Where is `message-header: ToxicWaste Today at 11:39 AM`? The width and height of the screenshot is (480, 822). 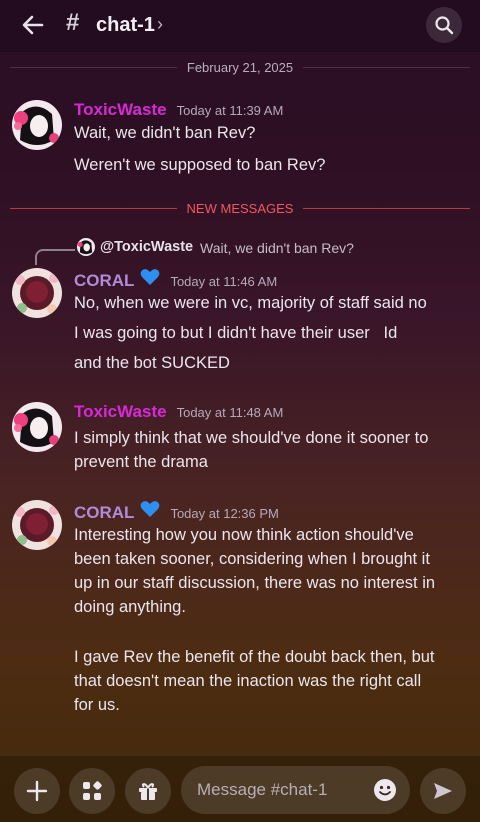
message-header: ToxicWaste Today at 11:39 AM is located at coordinates (178, 110).